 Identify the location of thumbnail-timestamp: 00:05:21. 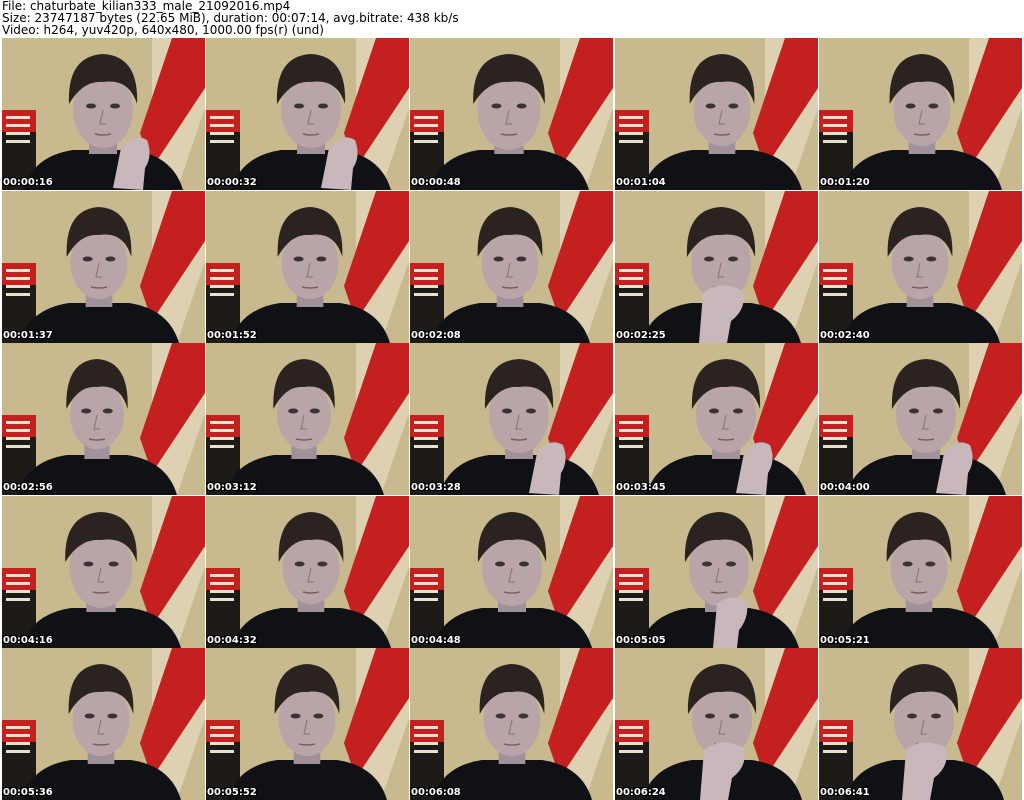
(845, 640).